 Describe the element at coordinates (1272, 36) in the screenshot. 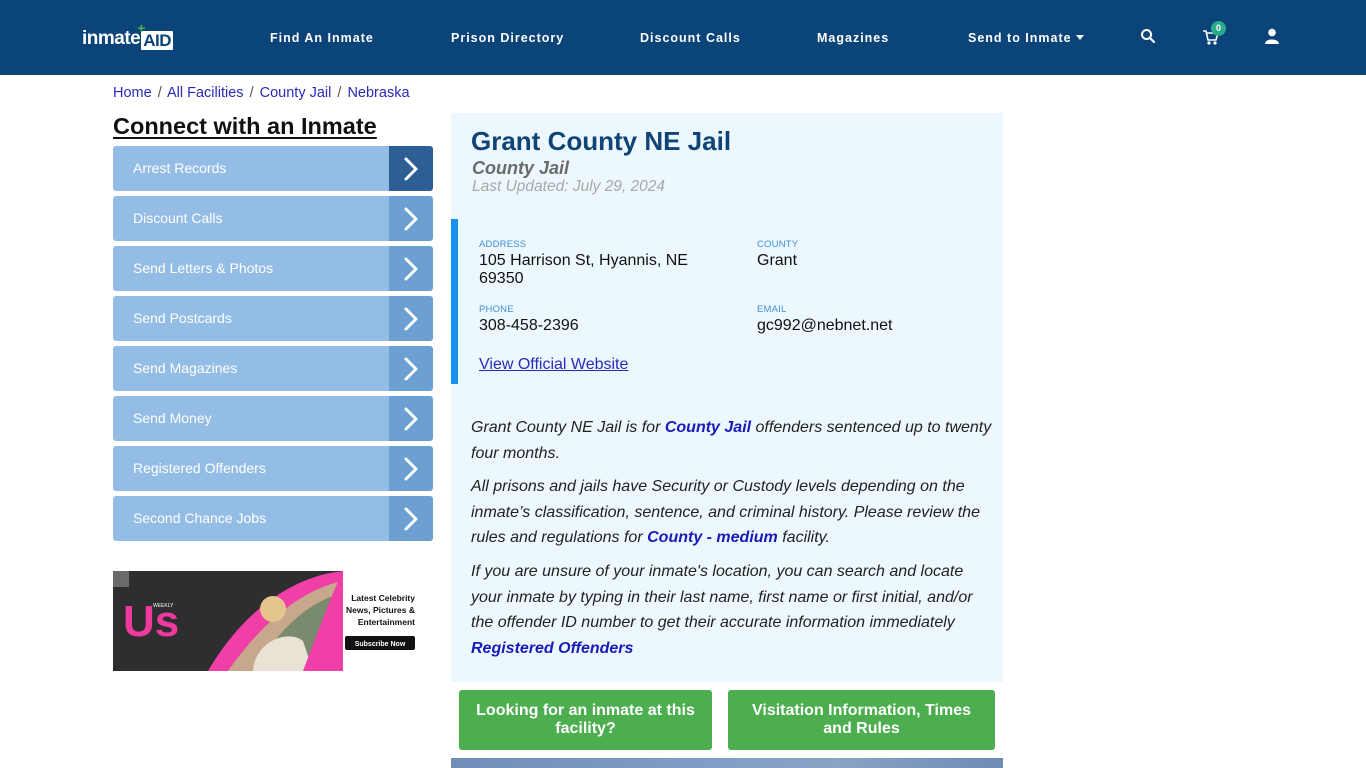

I see `user-icon` at that location.